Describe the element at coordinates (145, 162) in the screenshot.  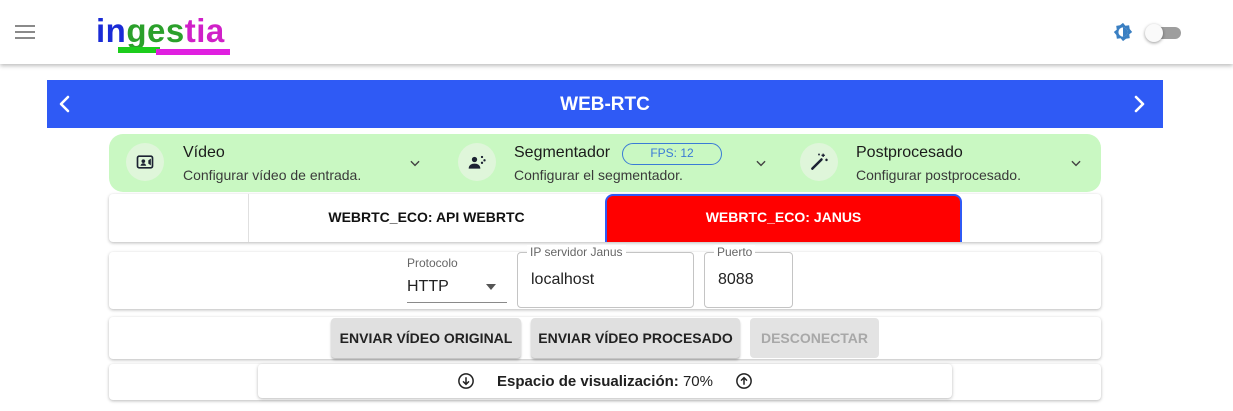
I see `video-camera-icon` at that location.